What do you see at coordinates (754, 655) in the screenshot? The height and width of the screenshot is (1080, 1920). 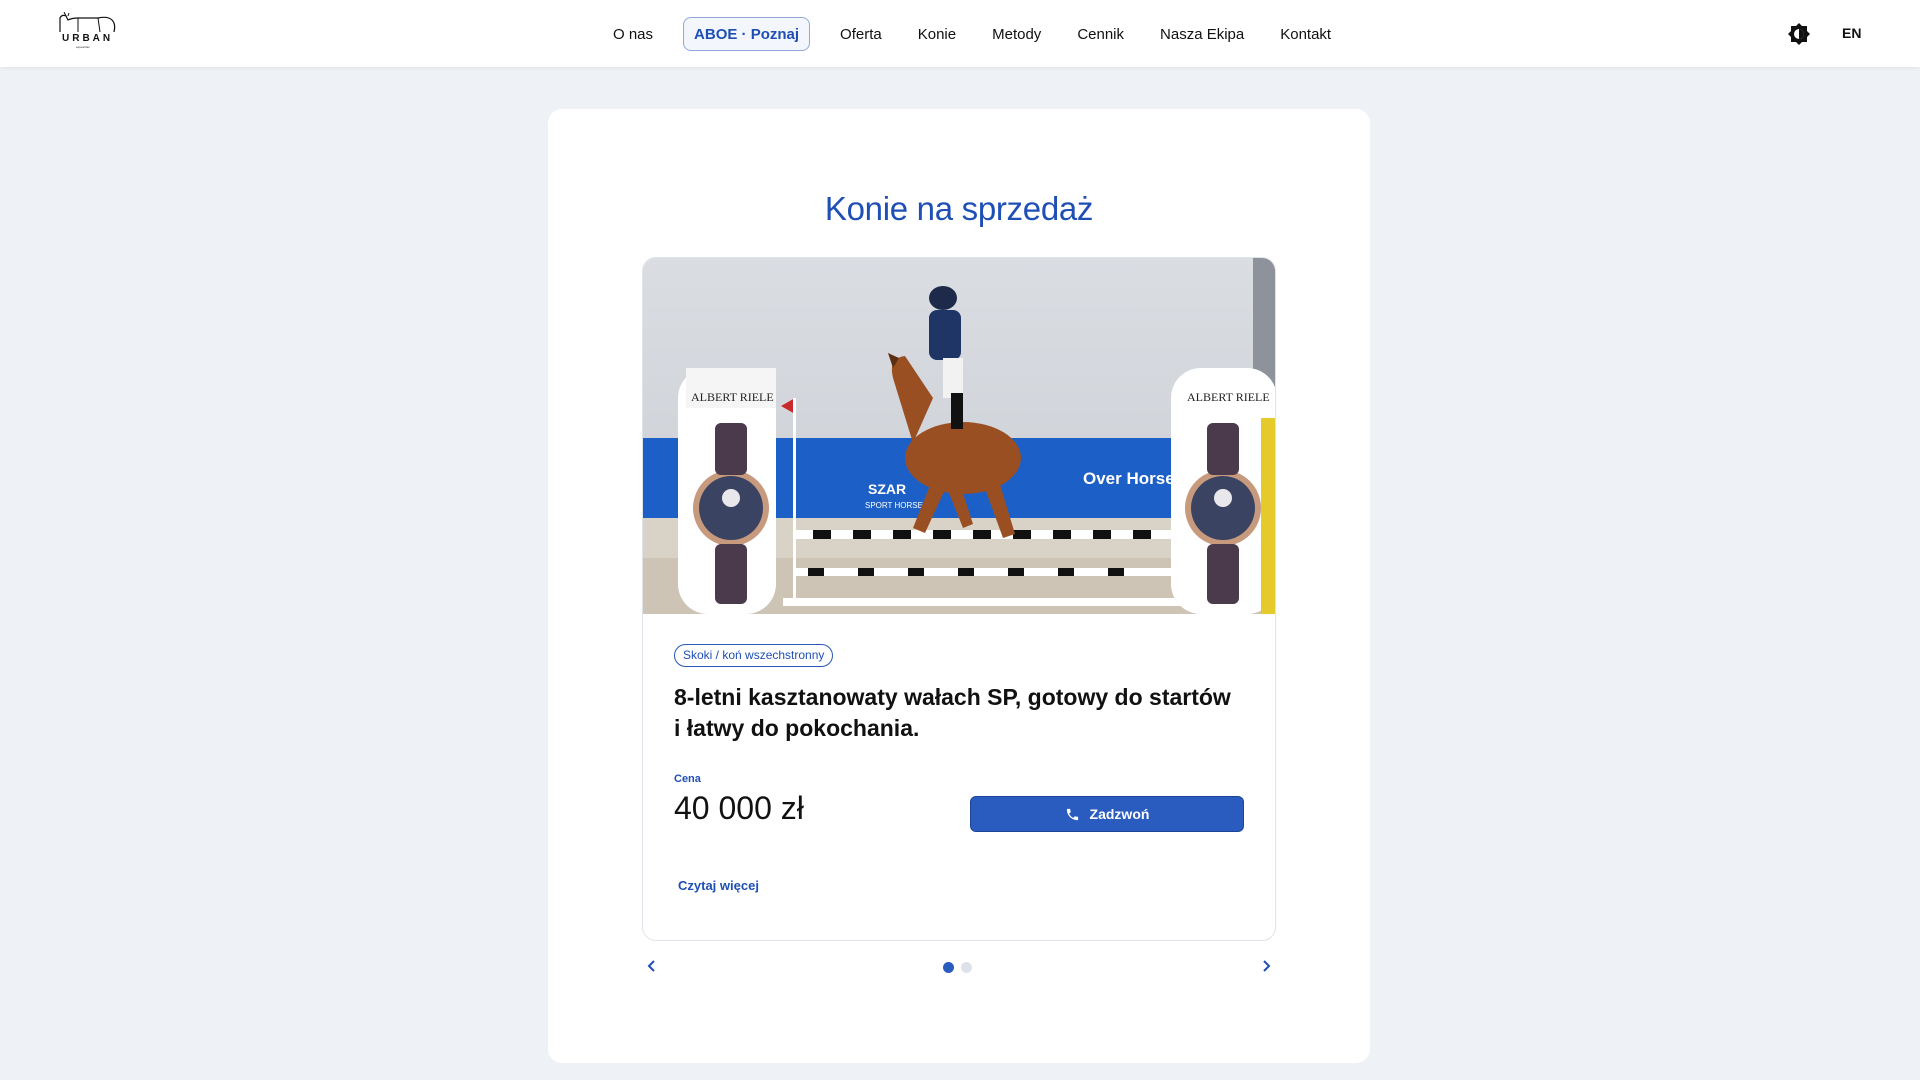 I see `category-tag: Skoki / koń wszechstronny` at bounding box center [754, 655].